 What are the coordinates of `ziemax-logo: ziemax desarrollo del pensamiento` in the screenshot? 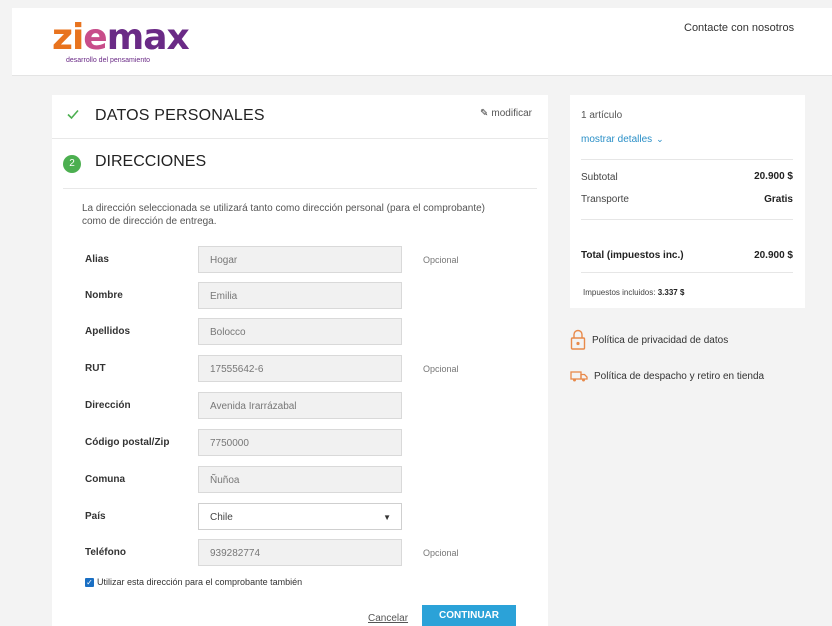 It's located at (121, 41).